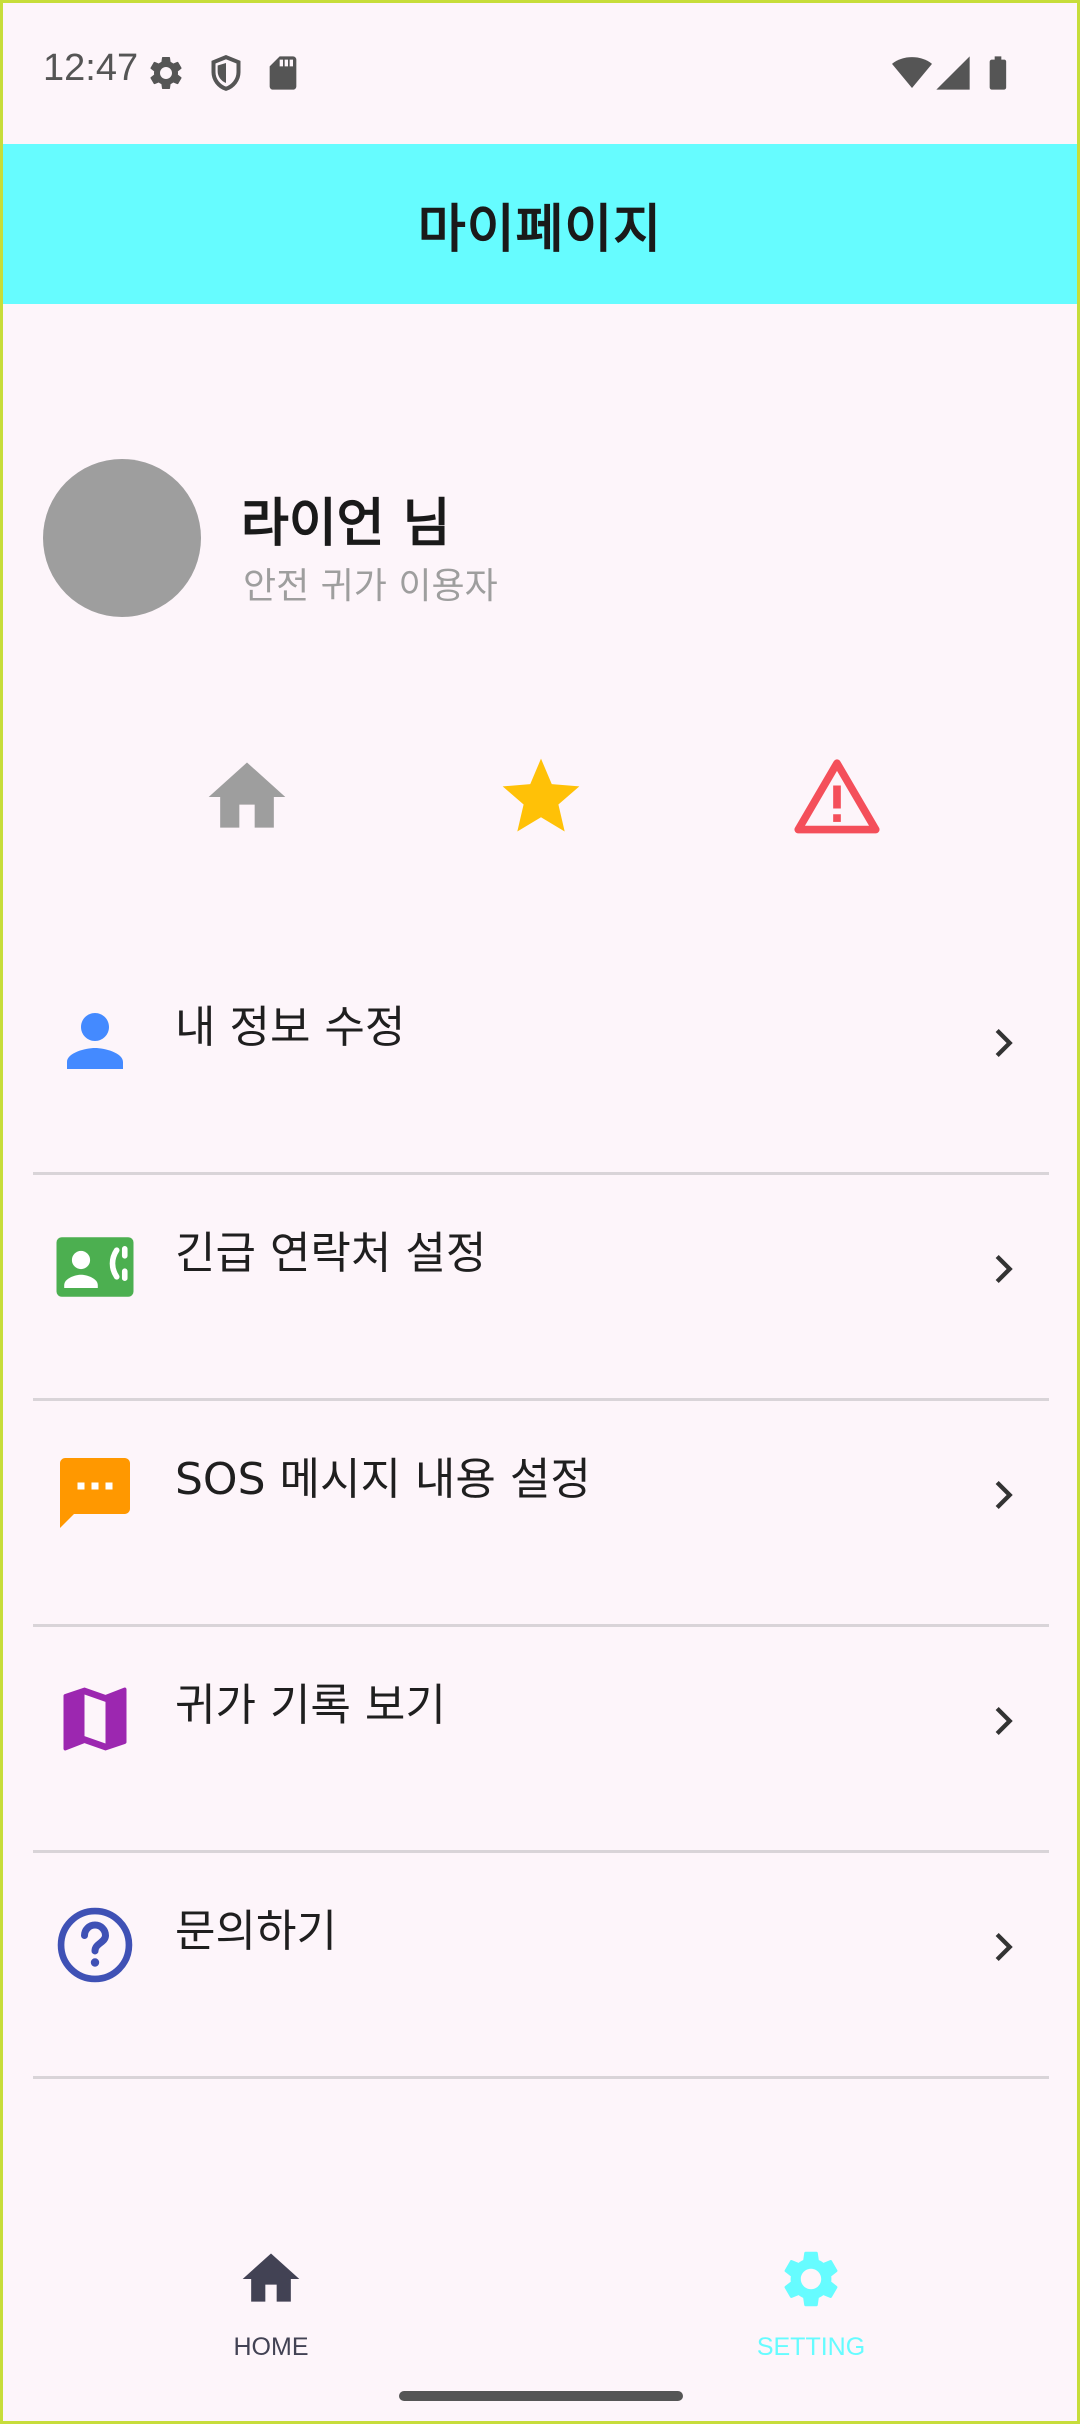 This screenshot has width=1080, height=2424. What do you see at coordinates (541, 797) in the screenshot?
I see `star-icon` at bounding box center [541, 797].